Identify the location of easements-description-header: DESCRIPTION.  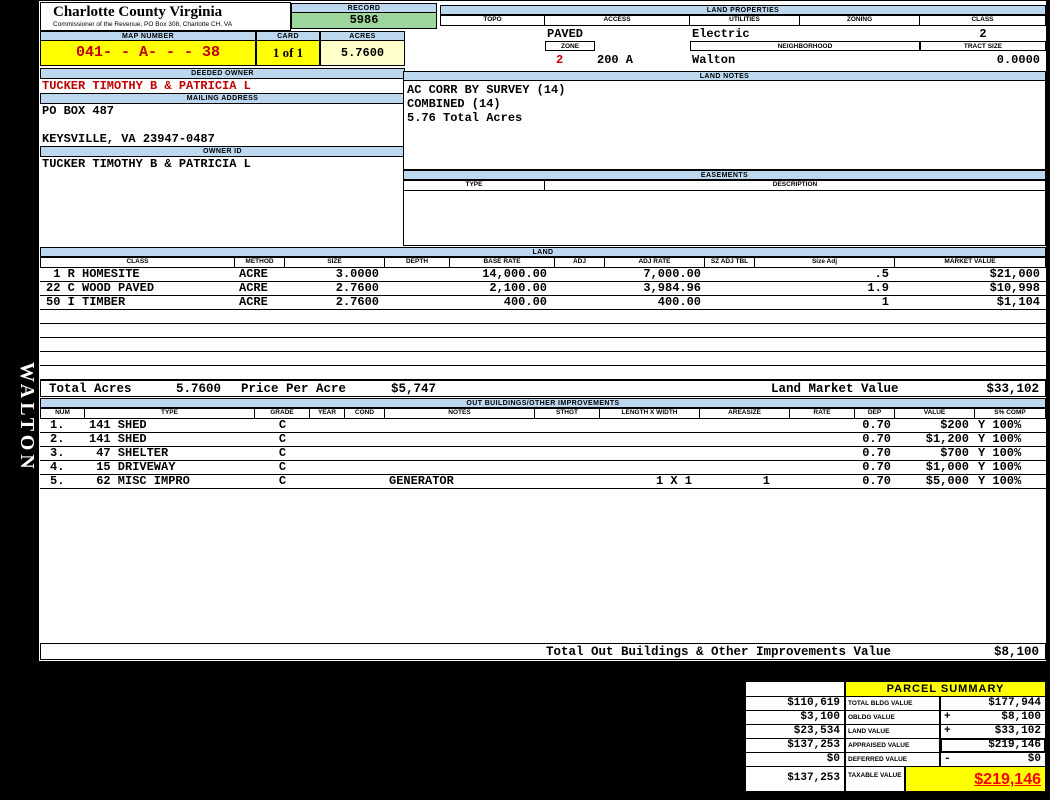
(795, 185).